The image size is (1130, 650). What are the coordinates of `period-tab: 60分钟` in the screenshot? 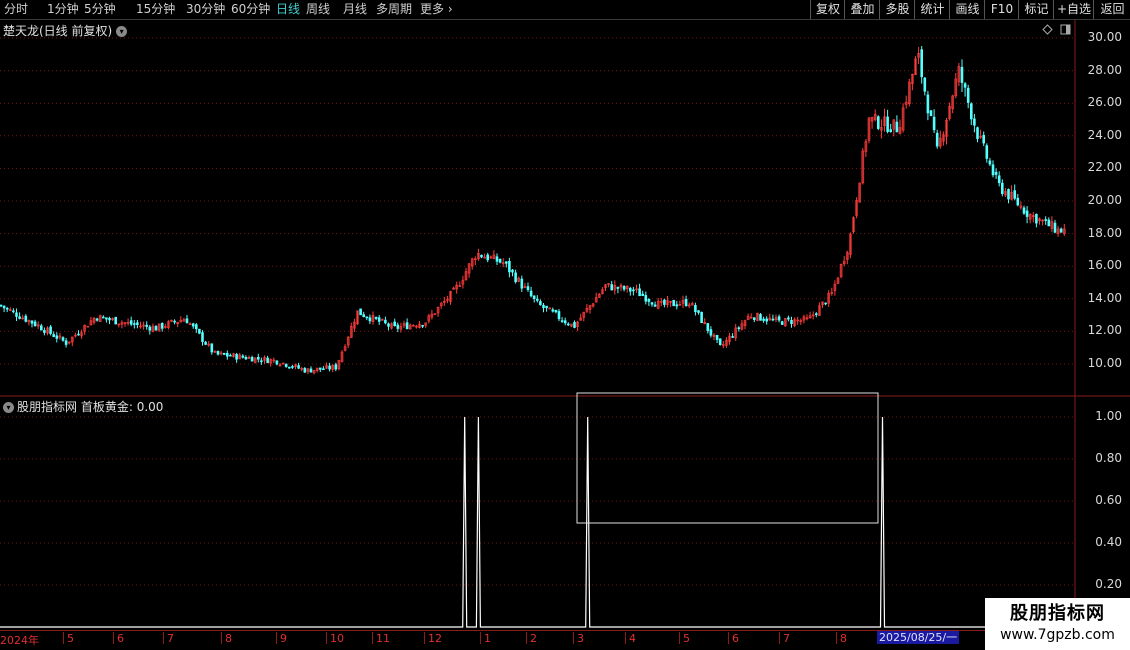 It's located at (250, 9).